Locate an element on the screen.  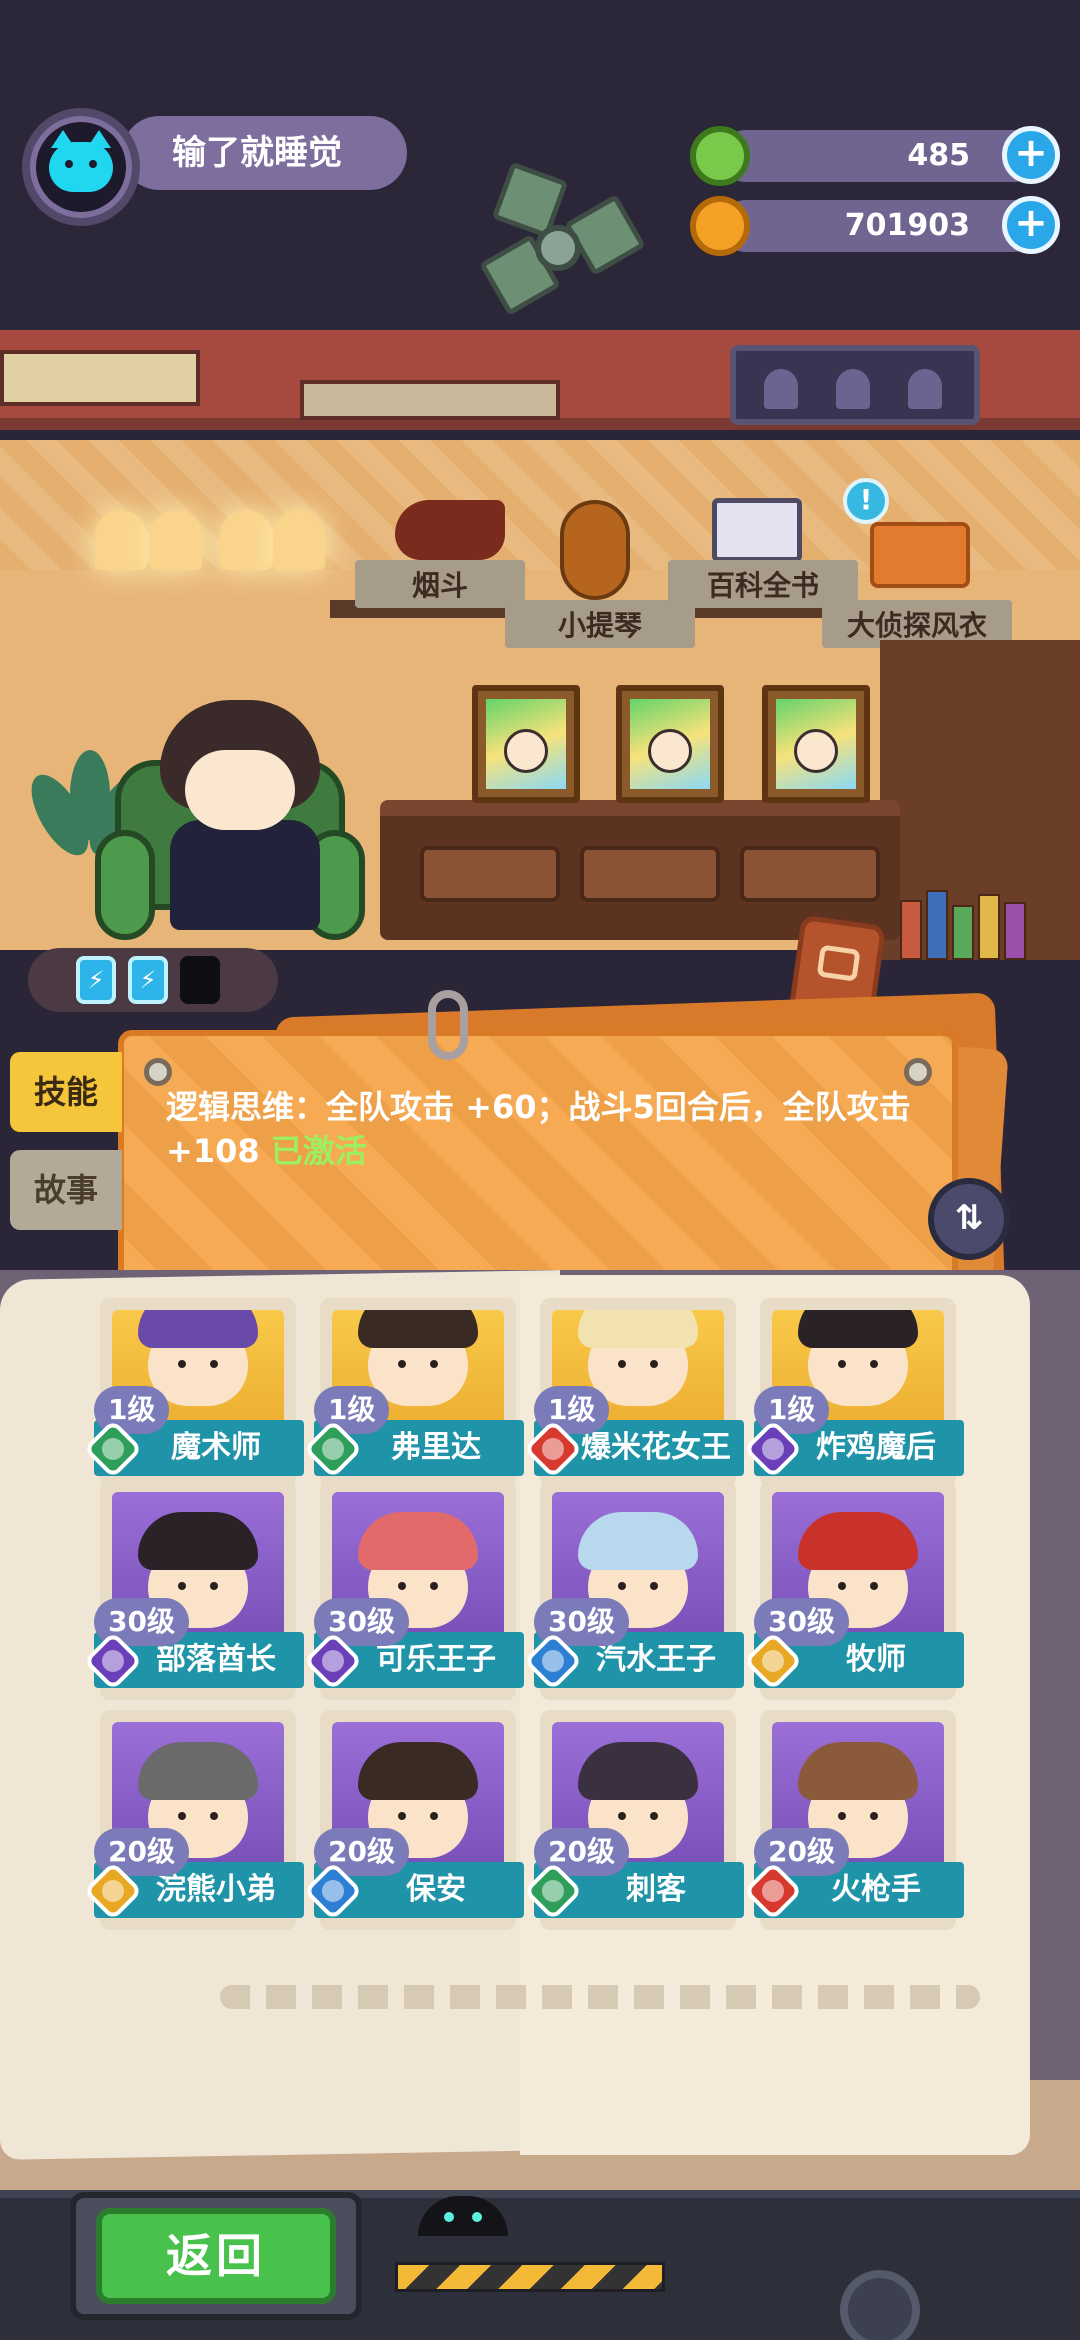
character-card: 1级 爆米花女王 is located at coordinates (633, 1393).